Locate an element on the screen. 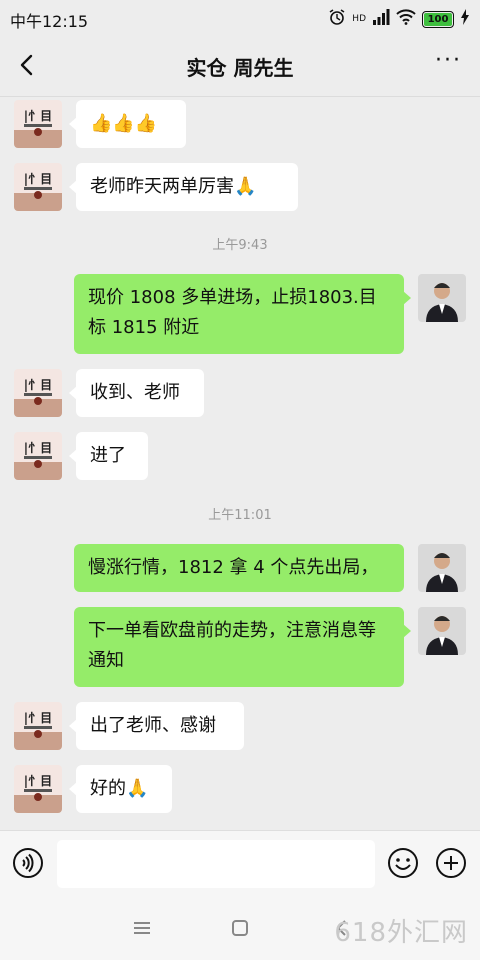 Image resolution: width=480 pixels, height=960 pixels. message-timestamp: 上午9:43 is located at coordinates (240, 245).